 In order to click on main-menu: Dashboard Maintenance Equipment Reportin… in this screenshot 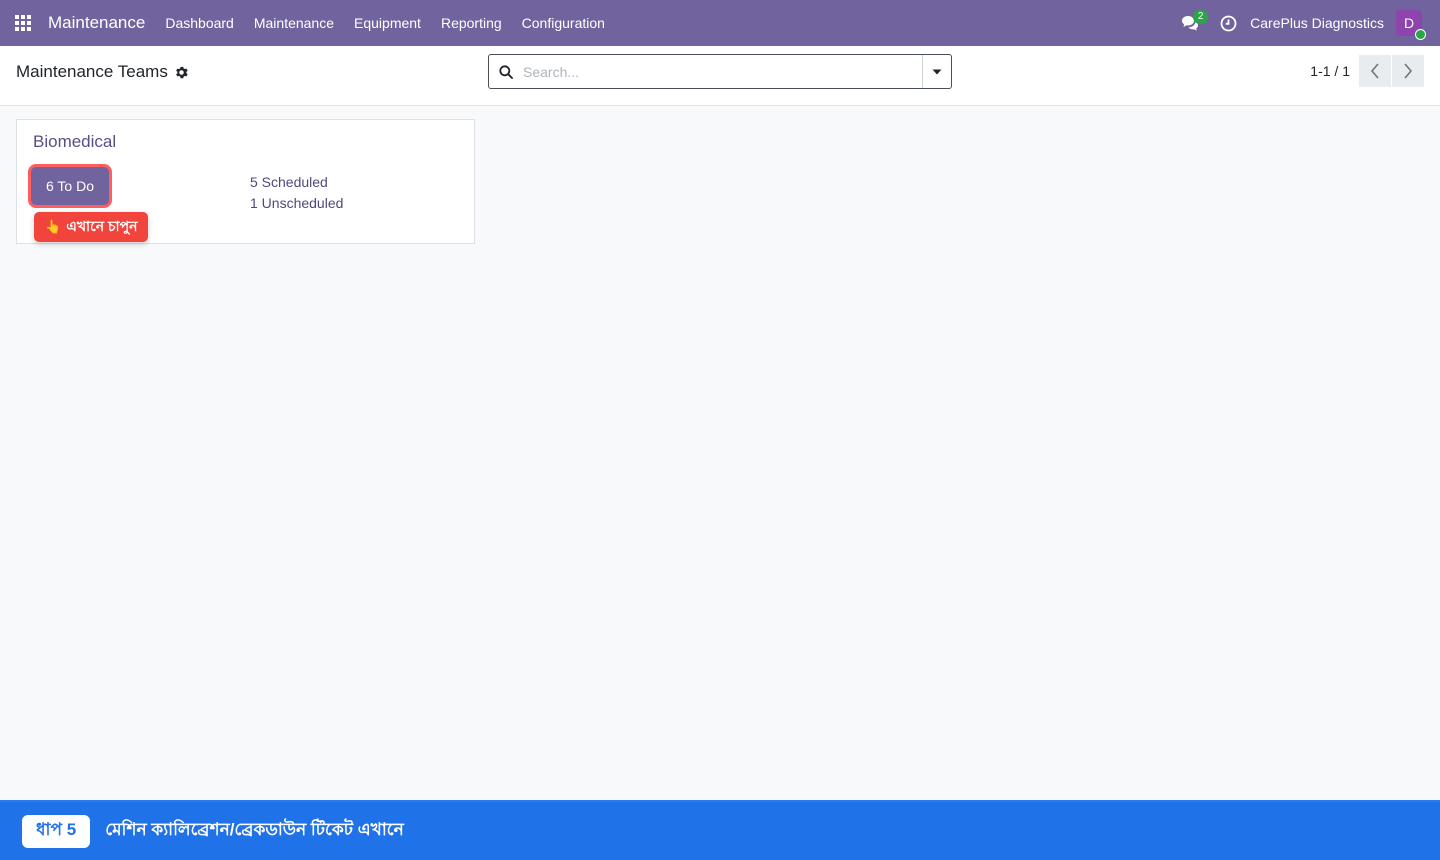, I will do `click(385, 23)`.